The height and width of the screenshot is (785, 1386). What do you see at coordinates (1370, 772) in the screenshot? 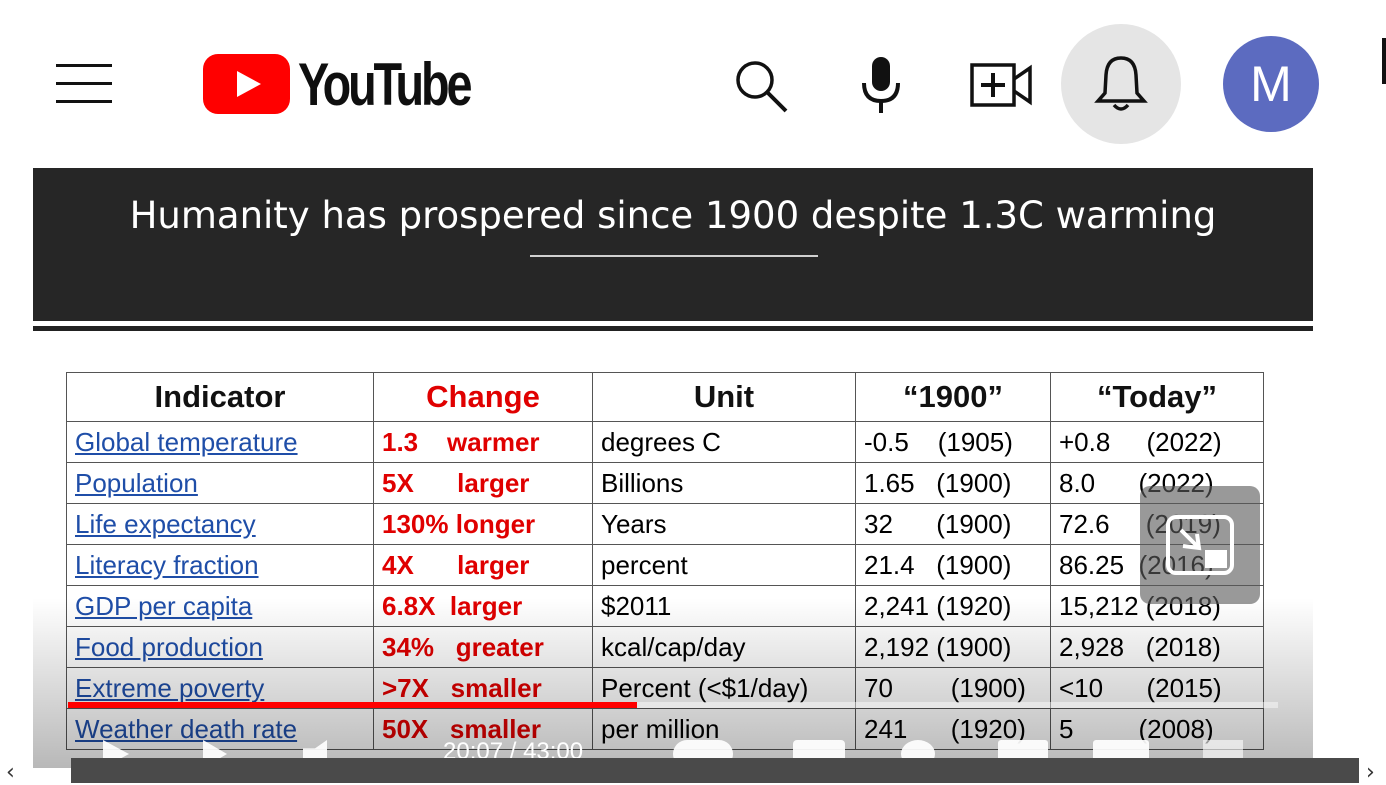
I see `scroll-right-arrow: ›` at bounding box center [1370, 772].